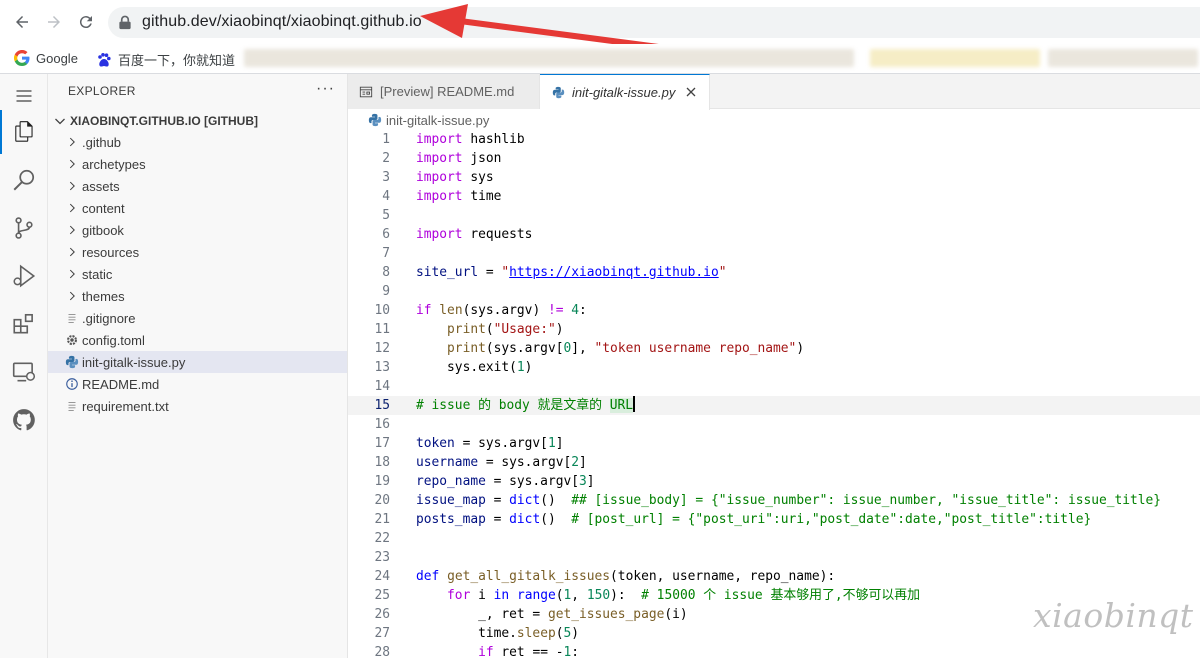  I want to click on code-text: import time, so click(458, 196).